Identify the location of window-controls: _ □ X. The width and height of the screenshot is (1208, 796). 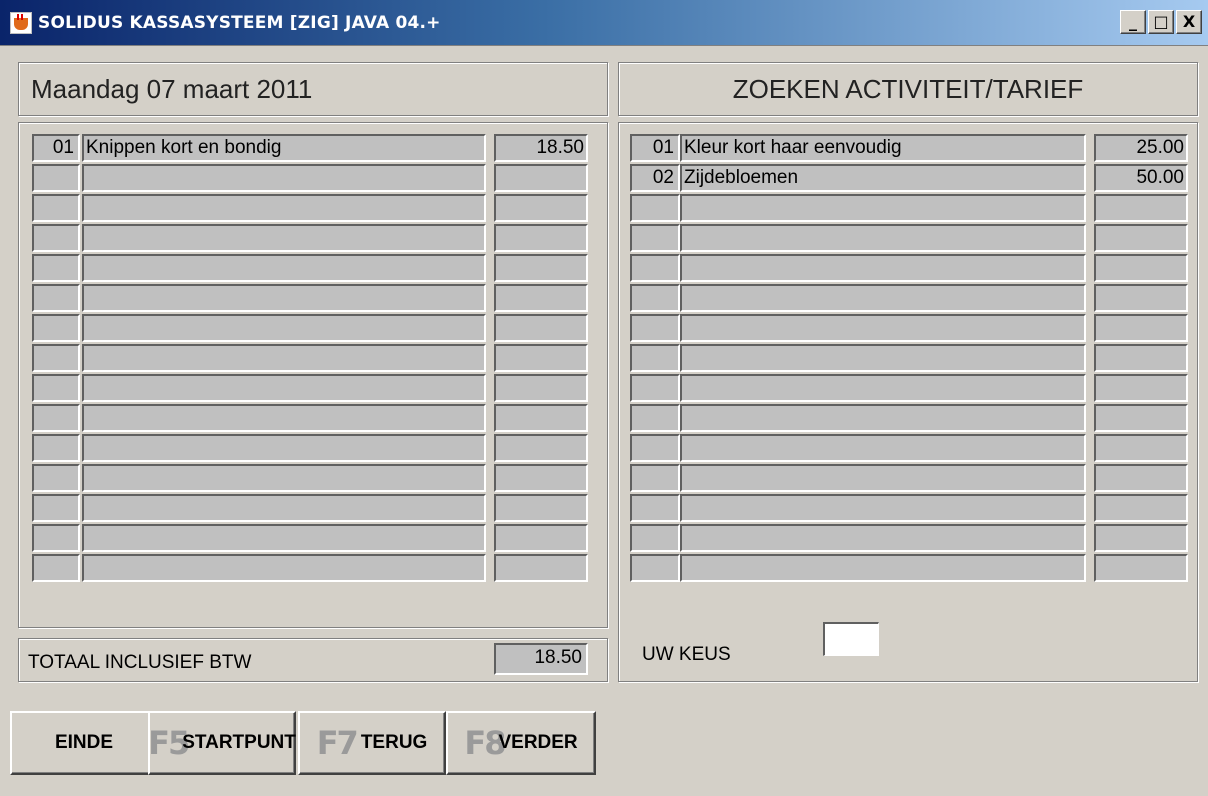
(1161, 22).